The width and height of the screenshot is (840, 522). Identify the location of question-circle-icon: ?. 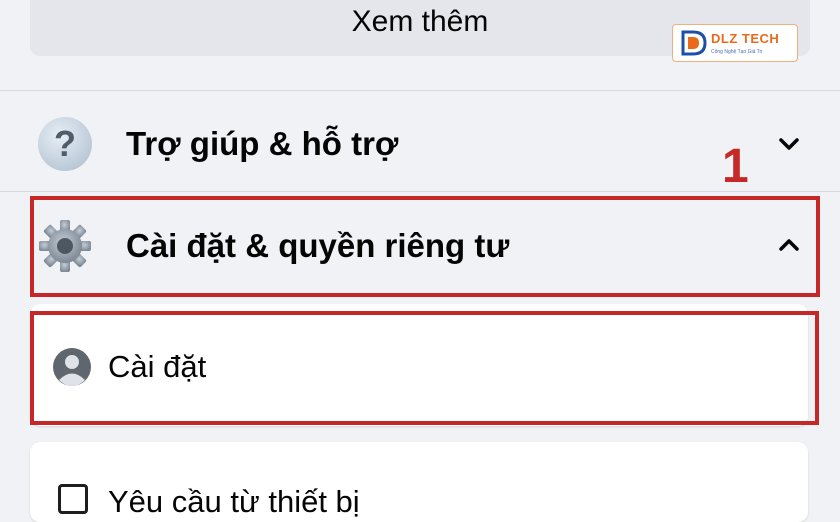
(65, 144).